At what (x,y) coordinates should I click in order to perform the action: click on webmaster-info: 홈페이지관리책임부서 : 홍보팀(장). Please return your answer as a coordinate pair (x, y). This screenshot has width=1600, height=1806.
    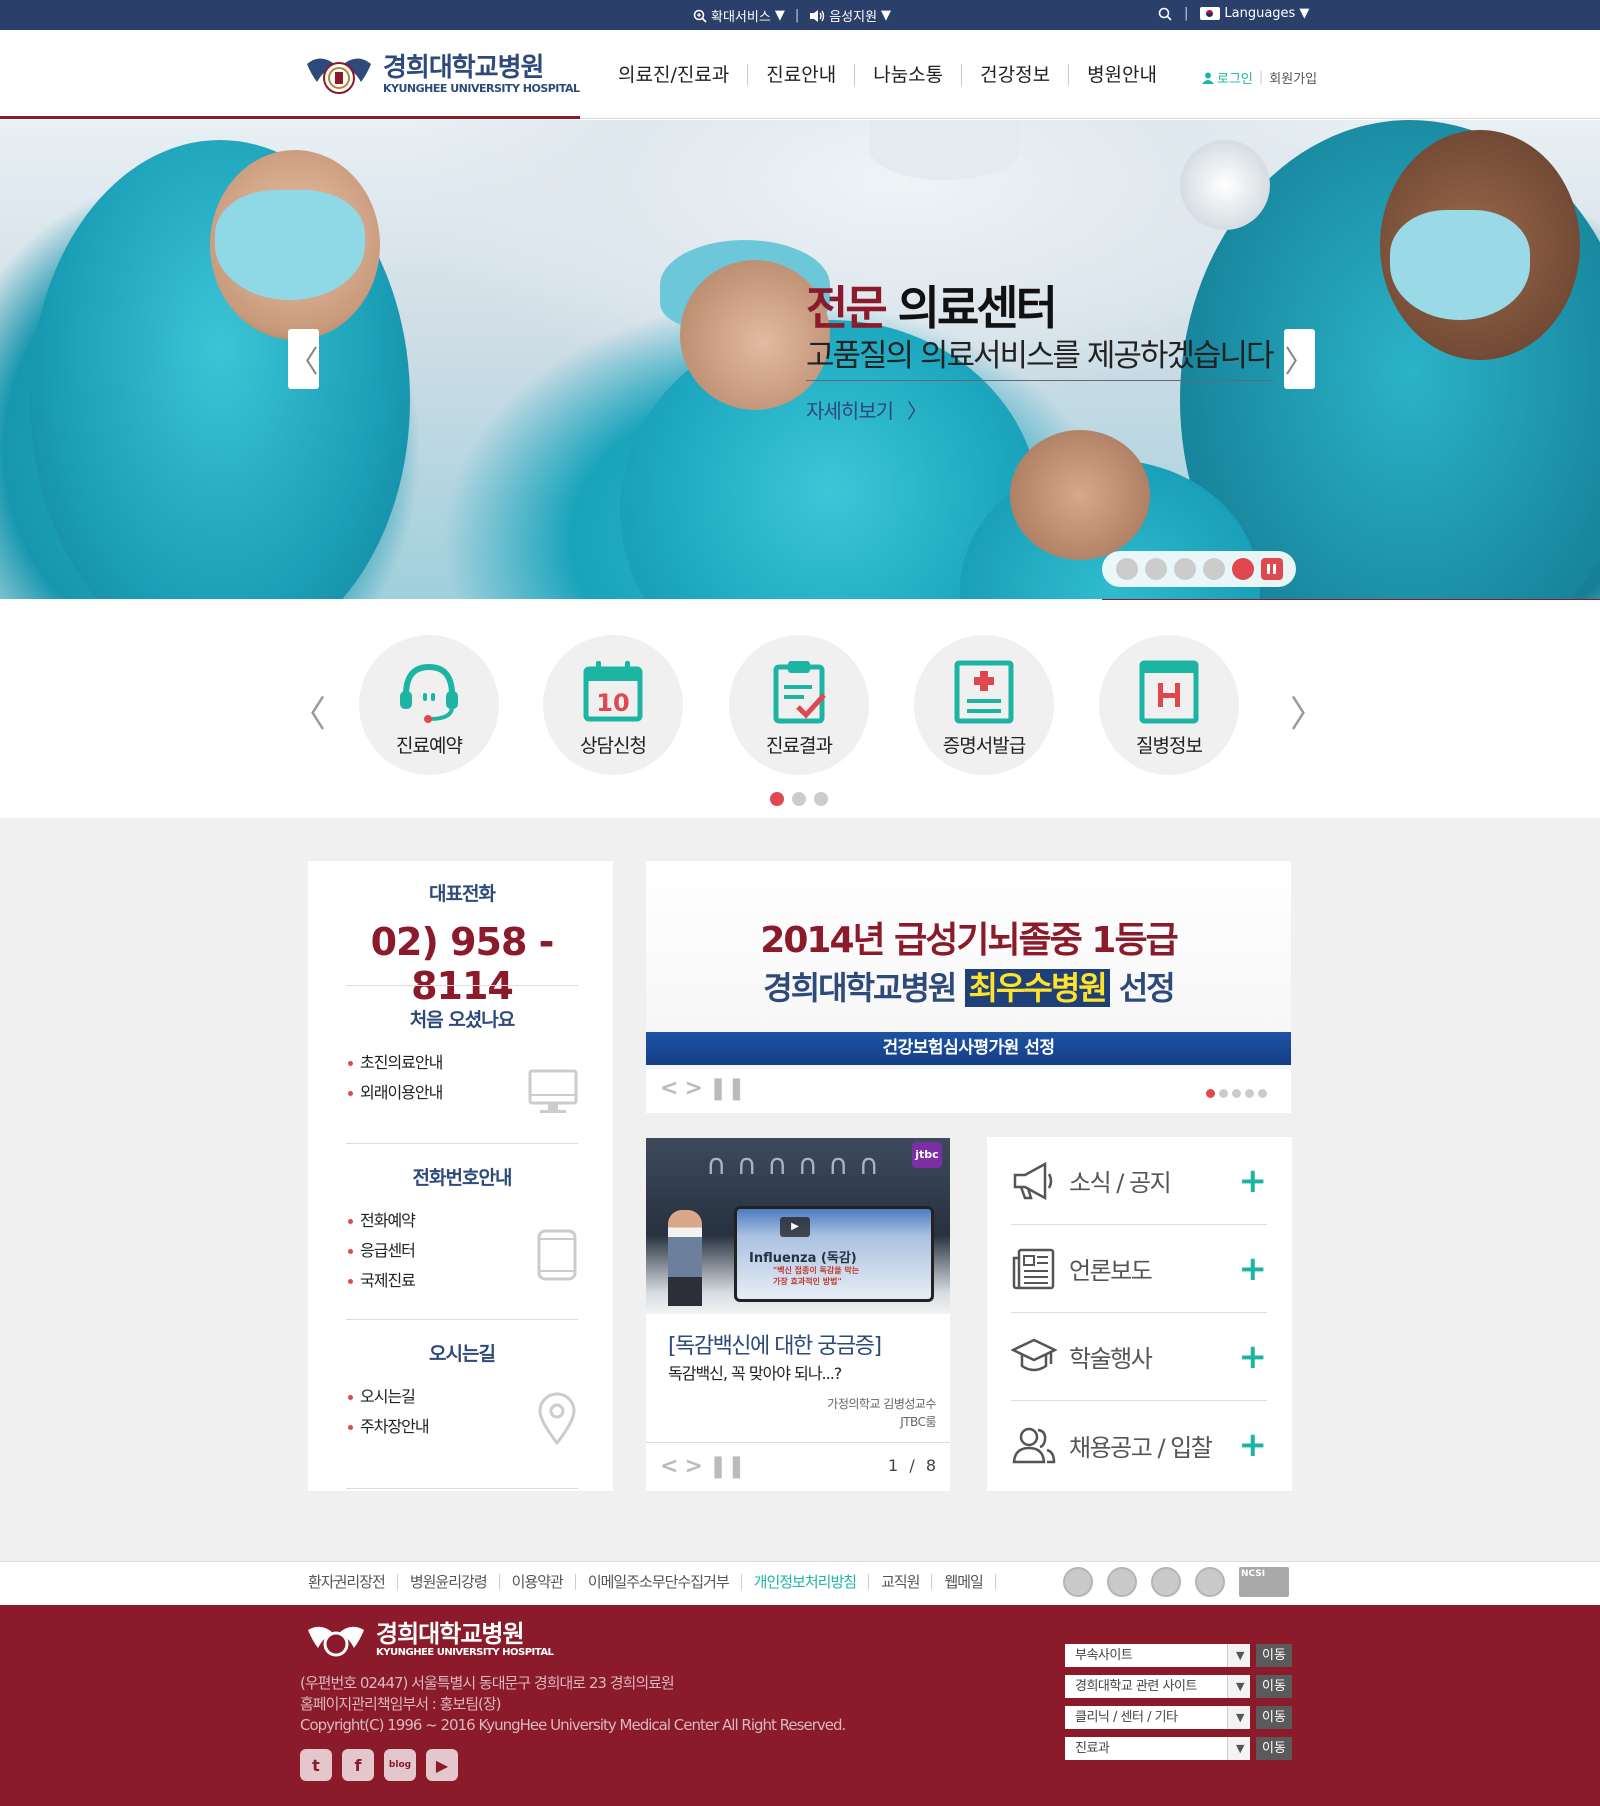
    Looking at the image, I should click on (401, 1704).